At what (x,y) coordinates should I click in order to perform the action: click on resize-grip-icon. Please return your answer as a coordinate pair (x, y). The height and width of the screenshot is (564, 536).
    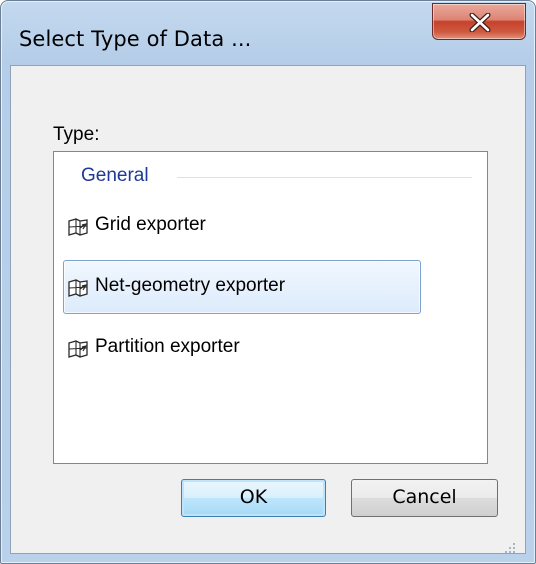
    Looking at the image, I should click on (510, 548).